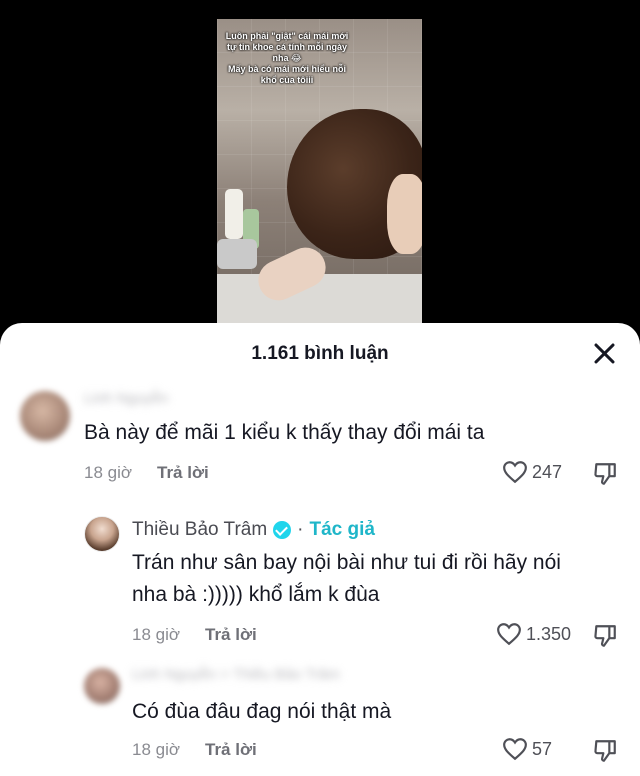  I want to click on comment-text: Có đùa đâu đag nói thật mà, so click(262, 711).